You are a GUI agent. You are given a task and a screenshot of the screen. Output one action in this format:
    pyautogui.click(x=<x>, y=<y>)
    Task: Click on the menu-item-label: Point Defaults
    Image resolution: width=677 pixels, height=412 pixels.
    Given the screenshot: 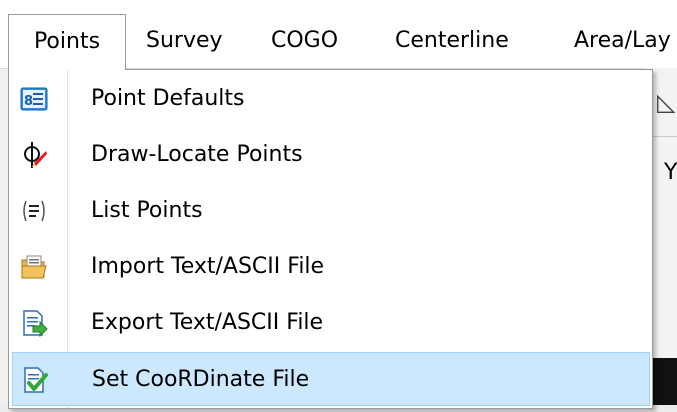 What is the action you would take?
    pyautogui.click(x=168, y=98)
    